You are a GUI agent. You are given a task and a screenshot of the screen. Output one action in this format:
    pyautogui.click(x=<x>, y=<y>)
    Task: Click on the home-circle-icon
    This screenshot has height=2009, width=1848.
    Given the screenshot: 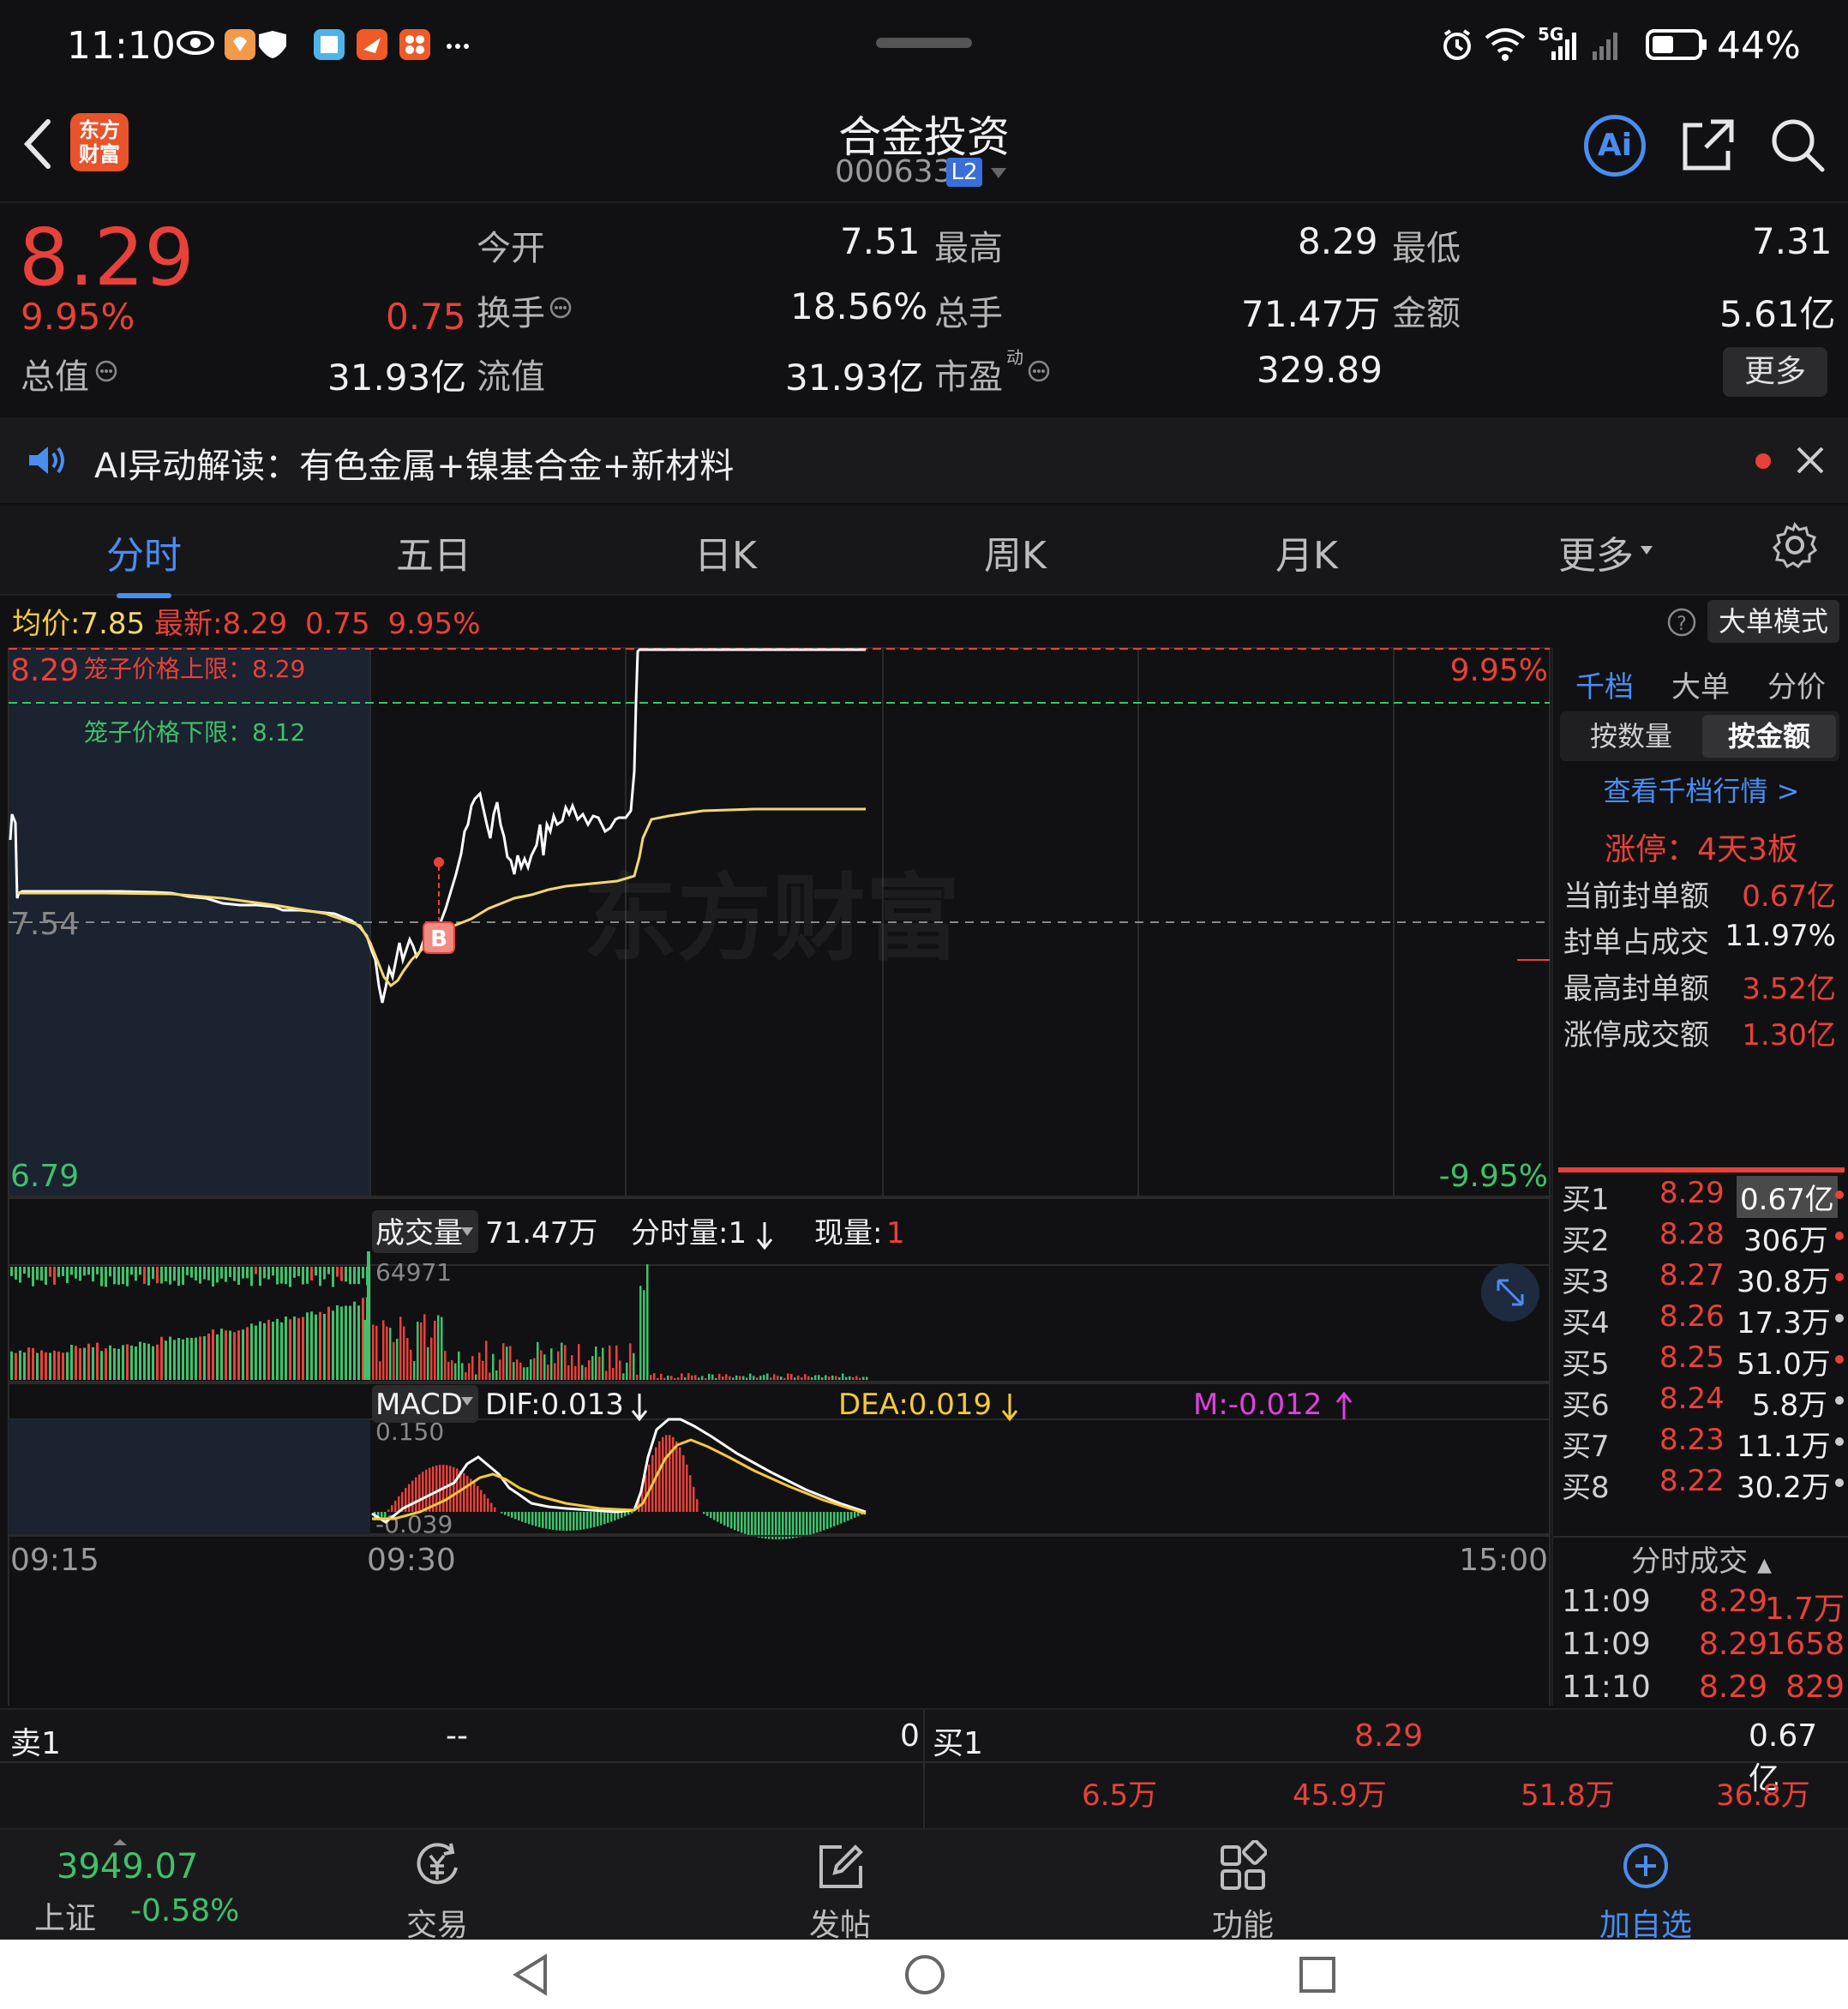 What is the action you would take?
    pyautogui.click(x=925, y=1976)
    